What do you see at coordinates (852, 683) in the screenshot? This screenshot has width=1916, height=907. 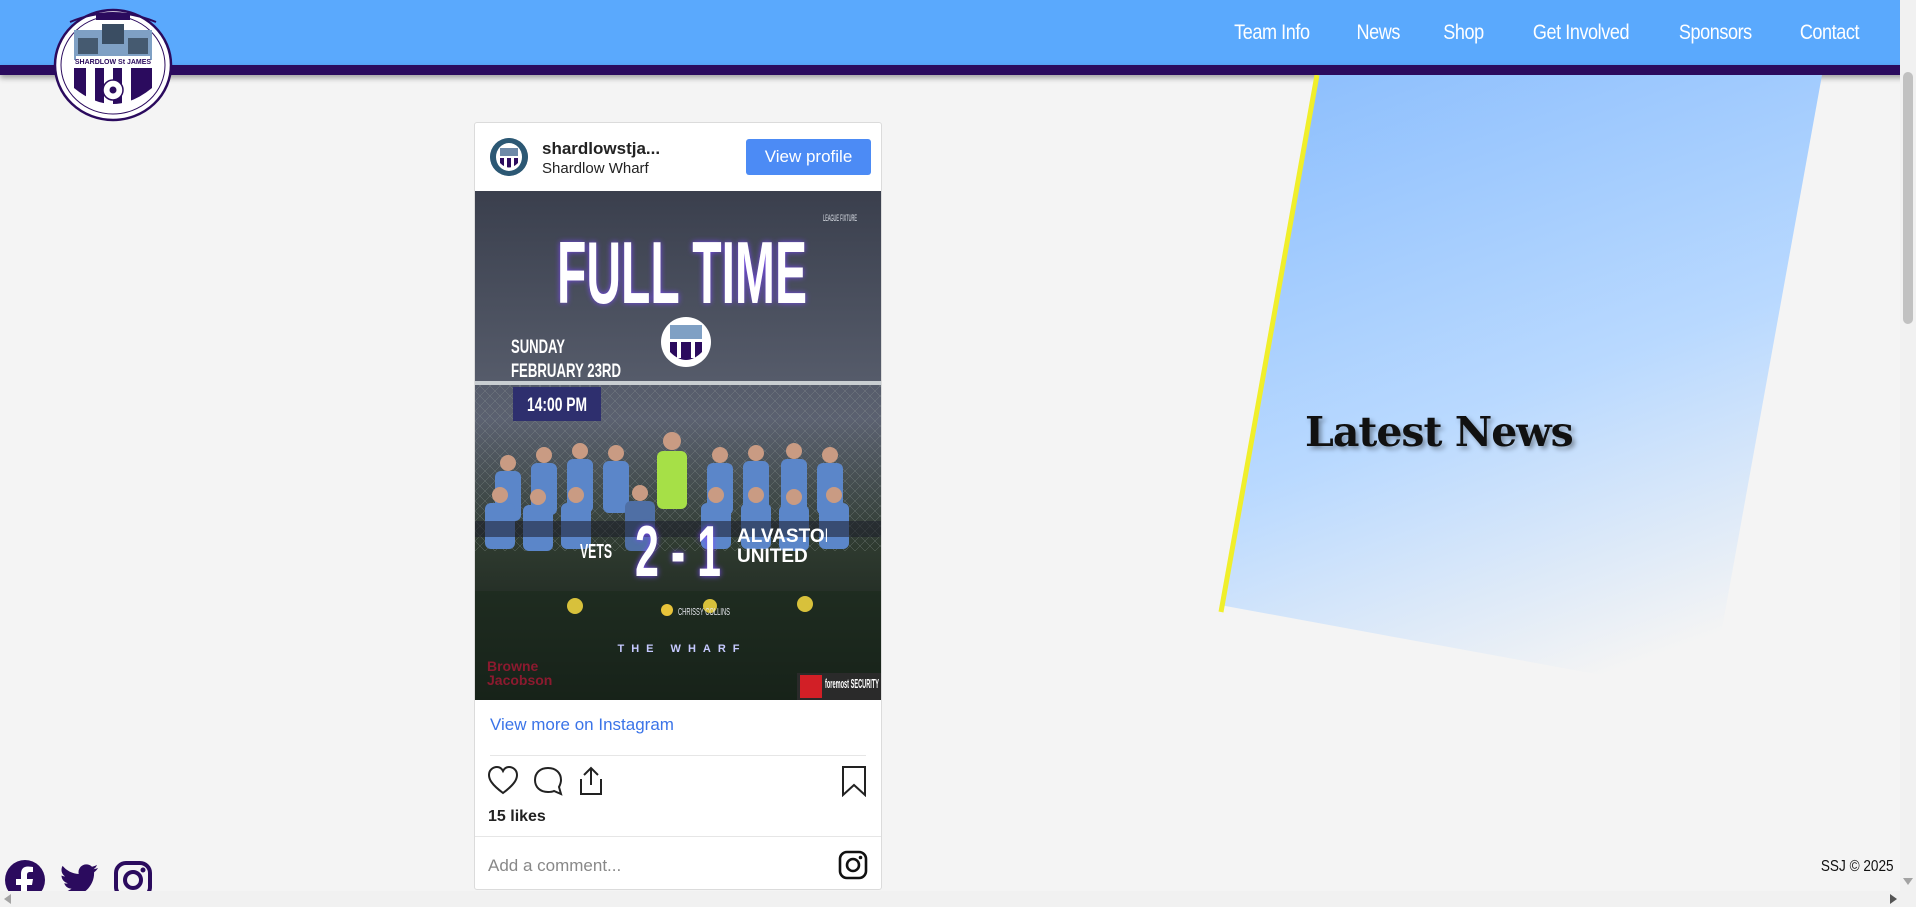 I see `sponsor-right-logo: foremost SECURITY` at bounding box center [852, 683].